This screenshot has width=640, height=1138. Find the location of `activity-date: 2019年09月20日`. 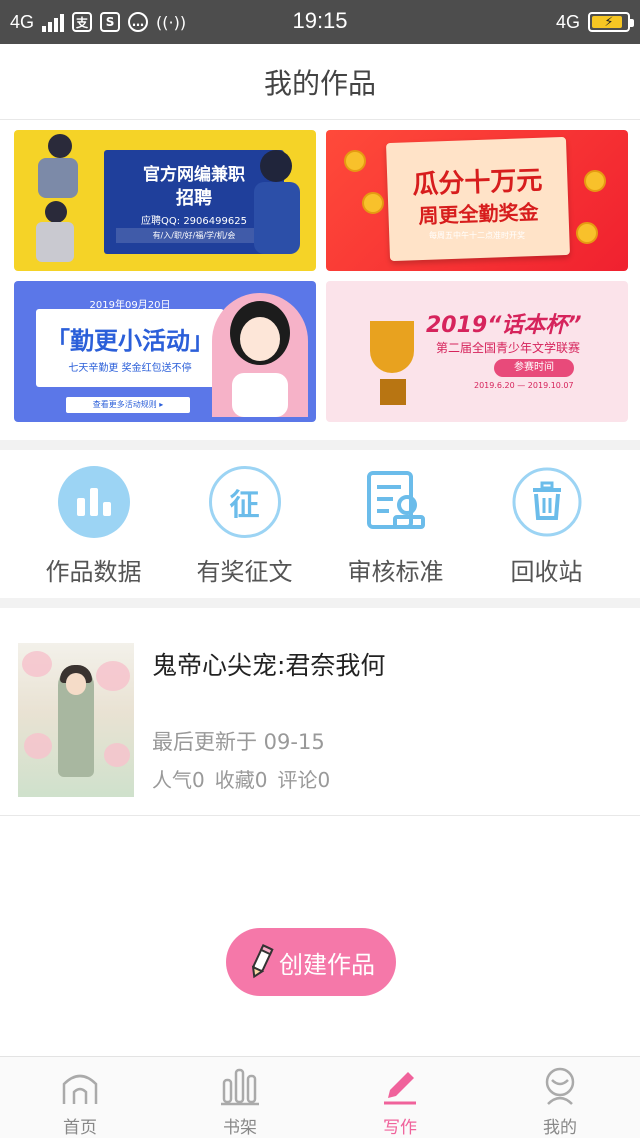

activity-date: 2019年09月20日 is located at coordinates (130, 305).